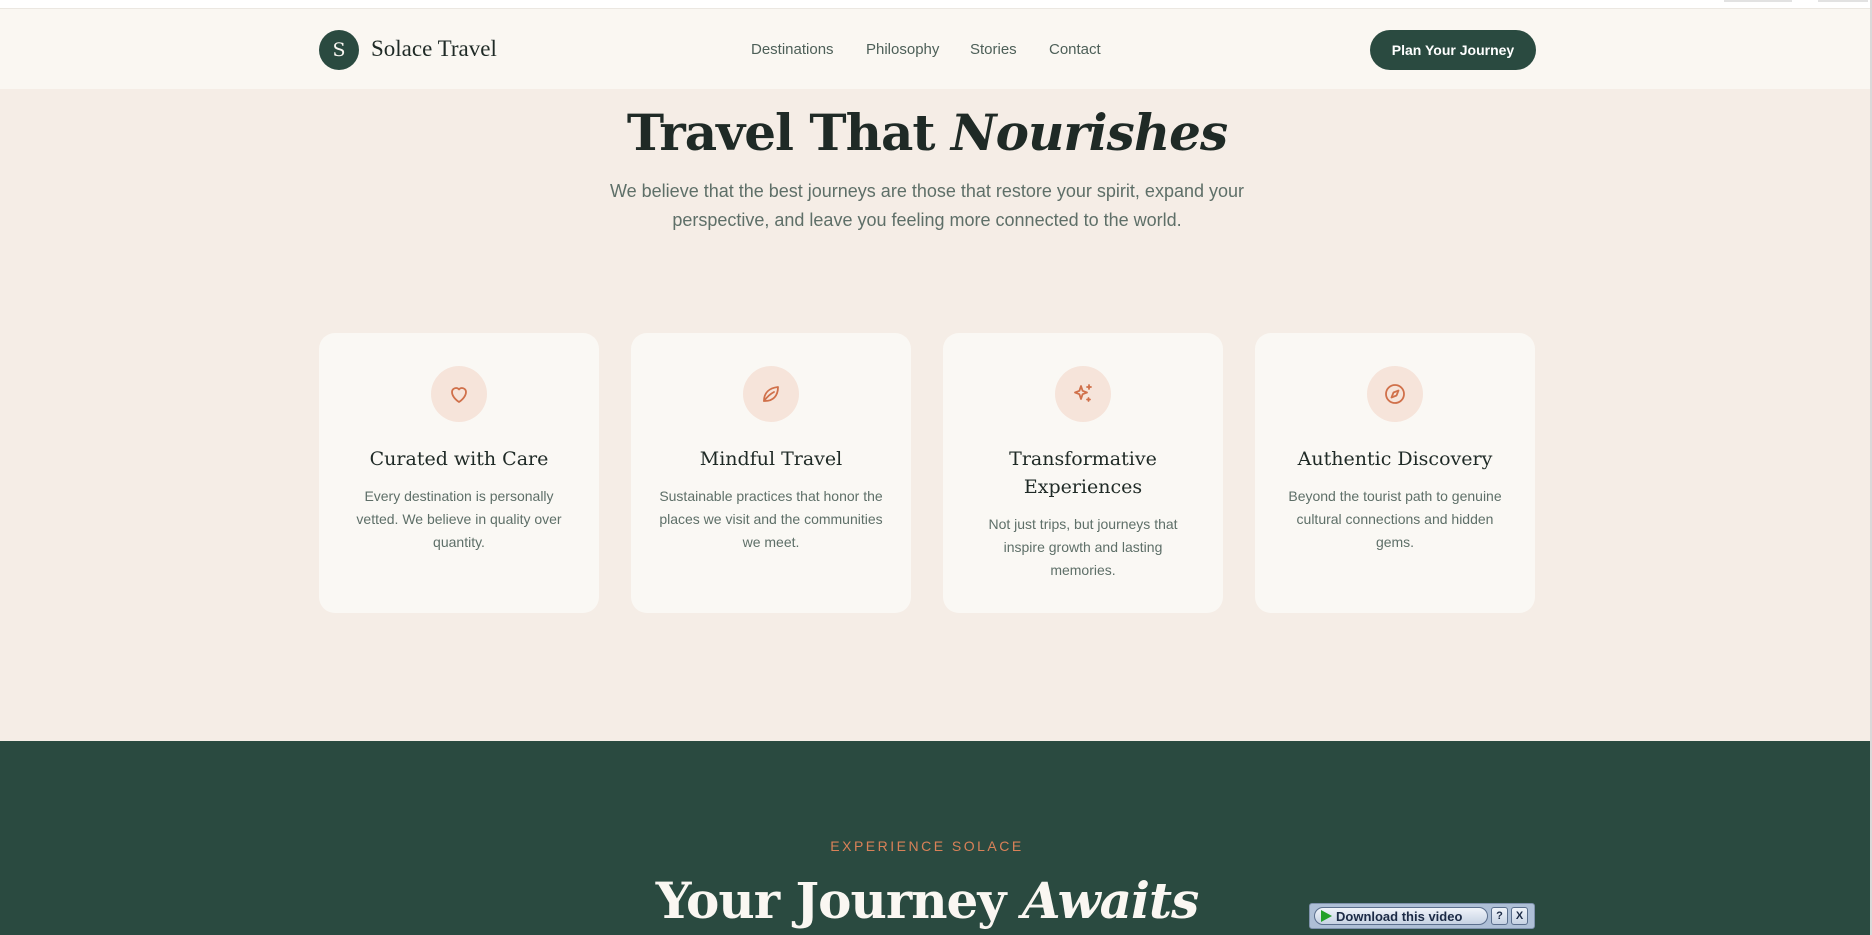 The height and width of the screenshot is (935, 1872). I want to click on section-title: Your Journey Awaits, so click(927, 900).